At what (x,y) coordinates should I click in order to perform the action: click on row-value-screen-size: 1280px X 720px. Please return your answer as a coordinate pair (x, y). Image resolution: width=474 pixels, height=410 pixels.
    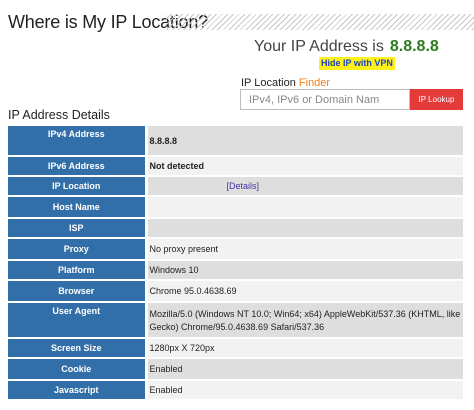
    Looking at the image, I should click on (304, 348).